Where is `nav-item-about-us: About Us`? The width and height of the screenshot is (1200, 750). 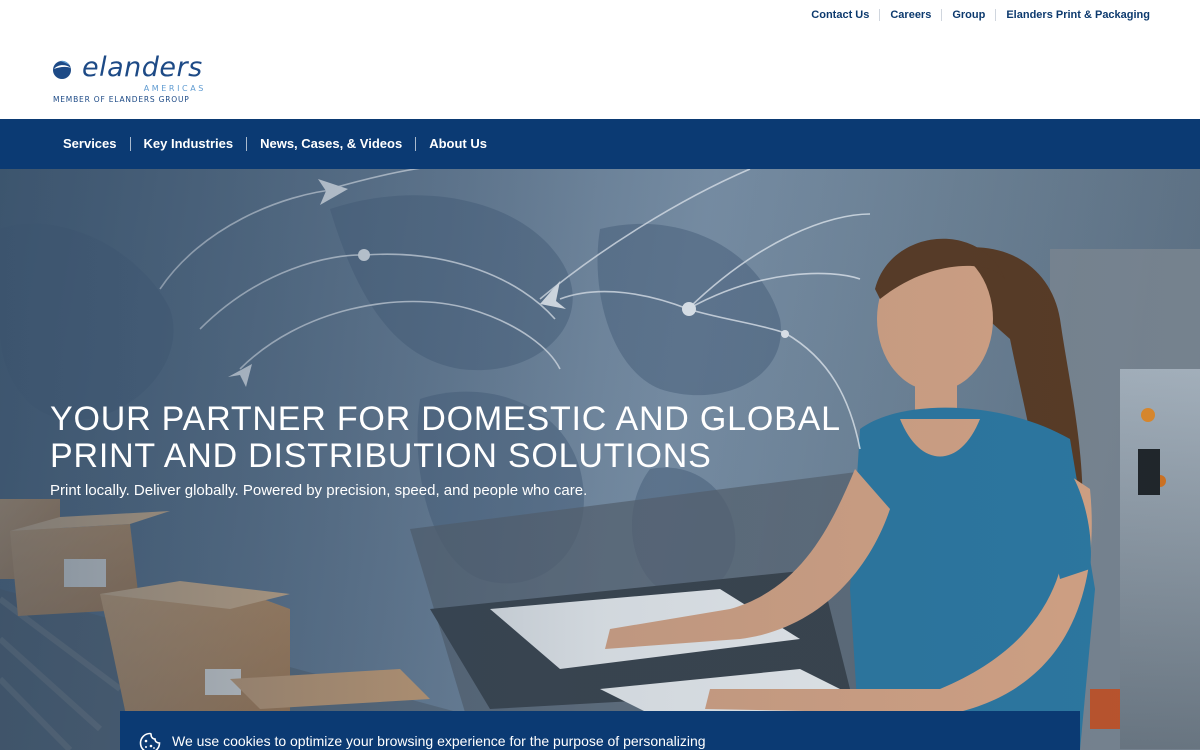
nav-item-about-us: About Us is located at coordinates (457, 144).